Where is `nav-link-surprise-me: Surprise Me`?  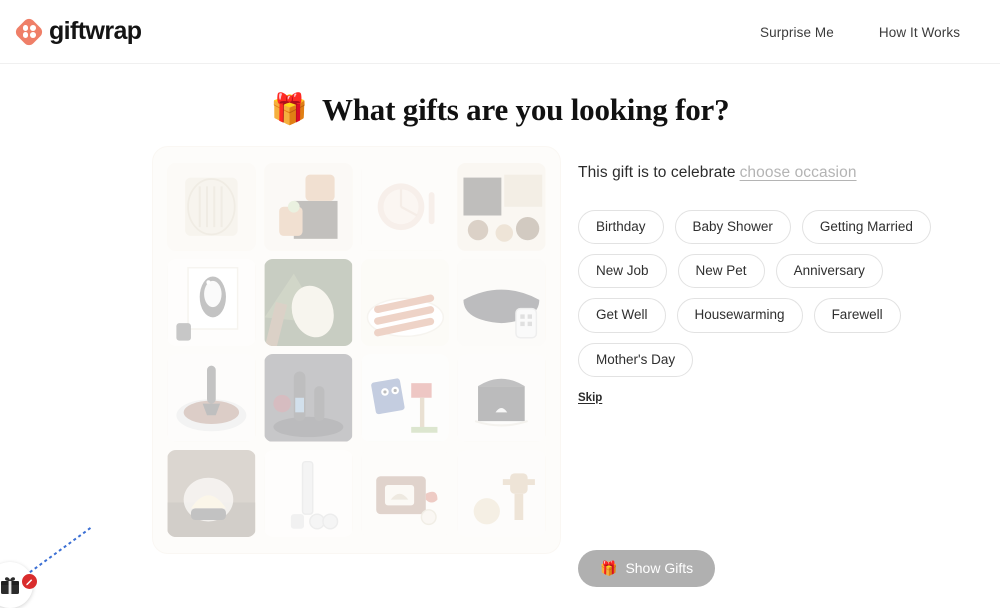 nav-link-surprise-me: Surprise Me is located at coordinates (797, 32).